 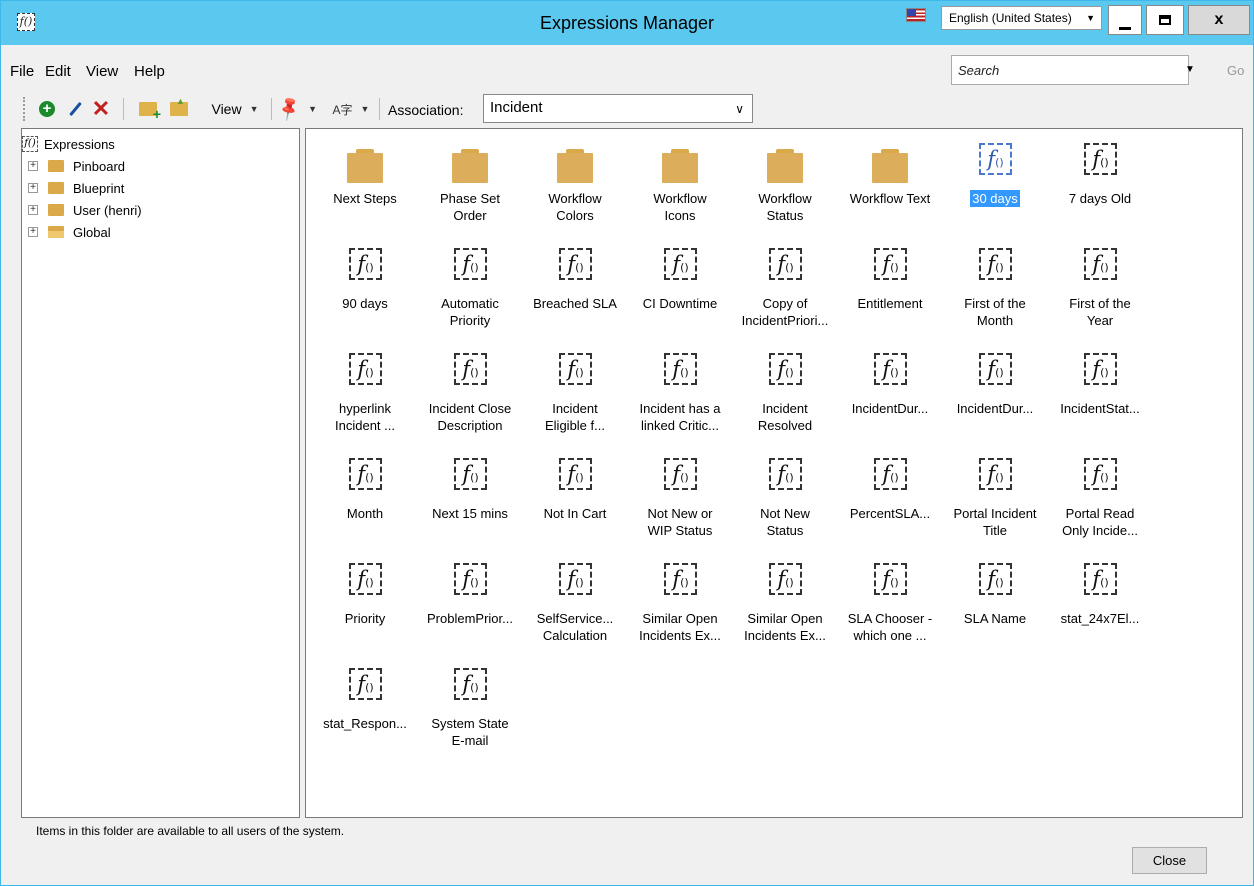 I want to click on tree-item-global: + Global, so click(x=69, y=232).